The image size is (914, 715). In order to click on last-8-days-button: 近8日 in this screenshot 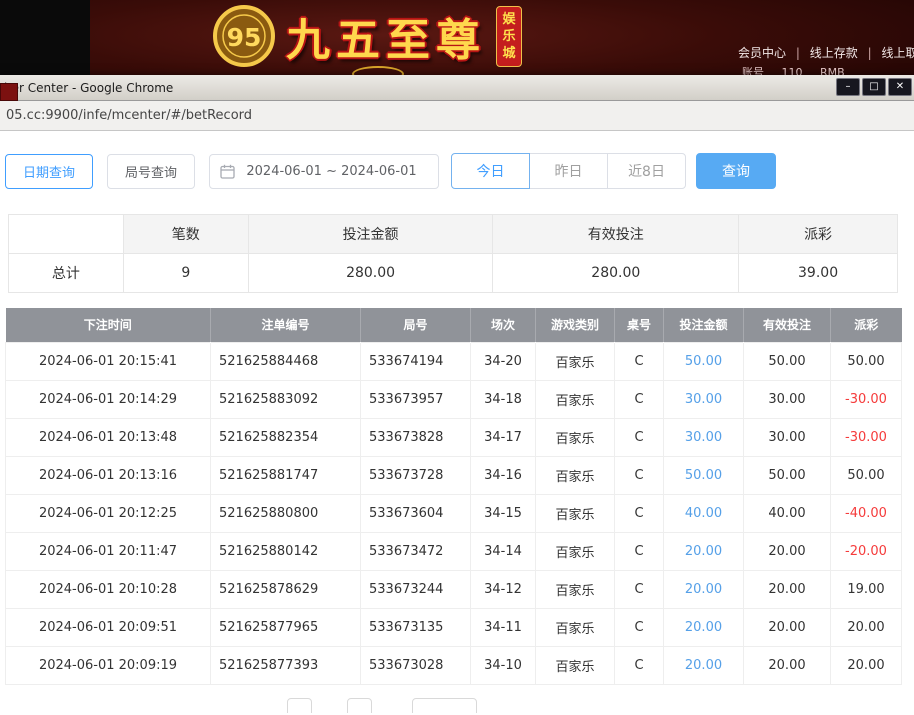, I will do `click(647, 171)`.